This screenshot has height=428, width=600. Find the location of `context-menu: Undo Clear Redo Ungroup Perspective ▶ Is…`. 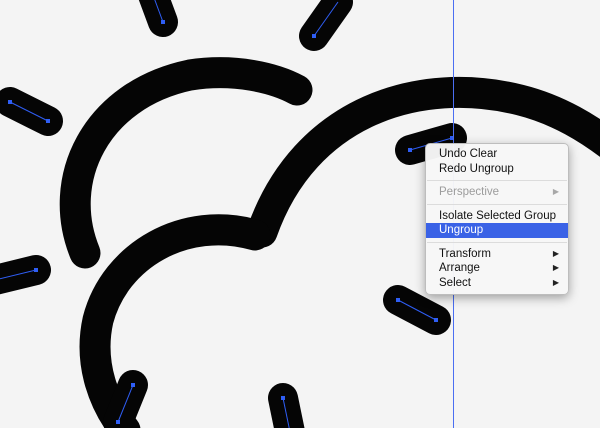

context-menu: Undo Clear Redo Ungroup Perspective ▶ Is… is located at coordinates (497, 219).